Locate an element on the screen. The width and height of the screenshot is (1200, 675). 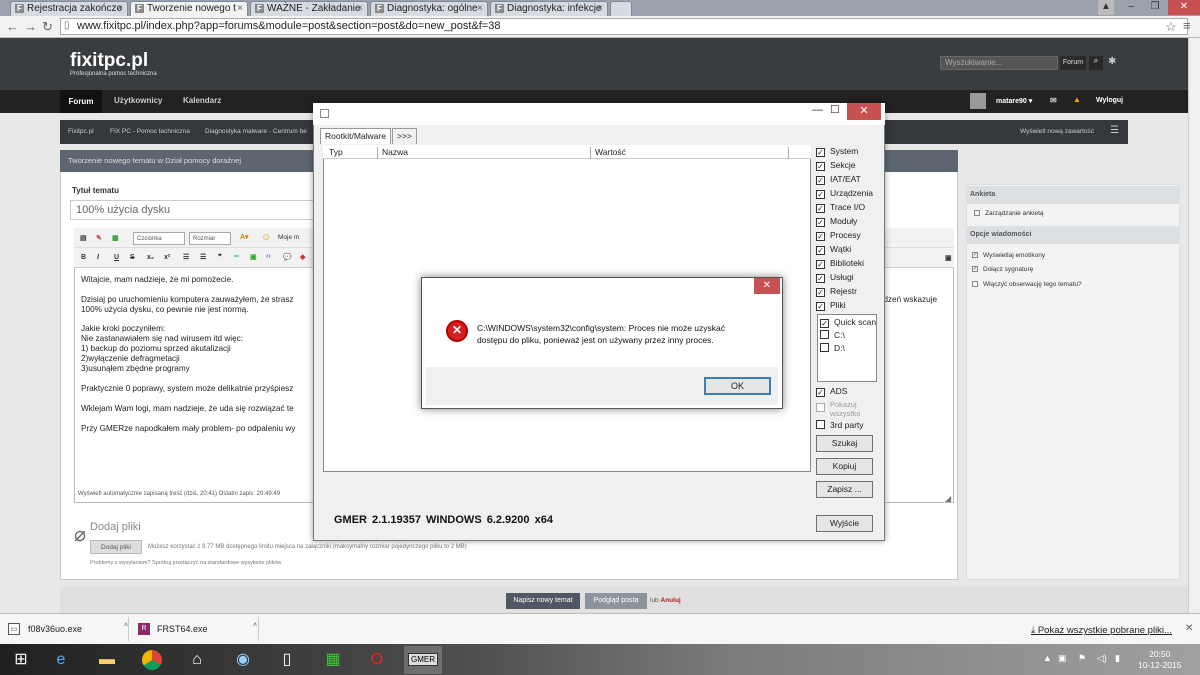
breadcrumb-item: Diagnostyka malware - Centrum be is located at coordinates (256, 131).